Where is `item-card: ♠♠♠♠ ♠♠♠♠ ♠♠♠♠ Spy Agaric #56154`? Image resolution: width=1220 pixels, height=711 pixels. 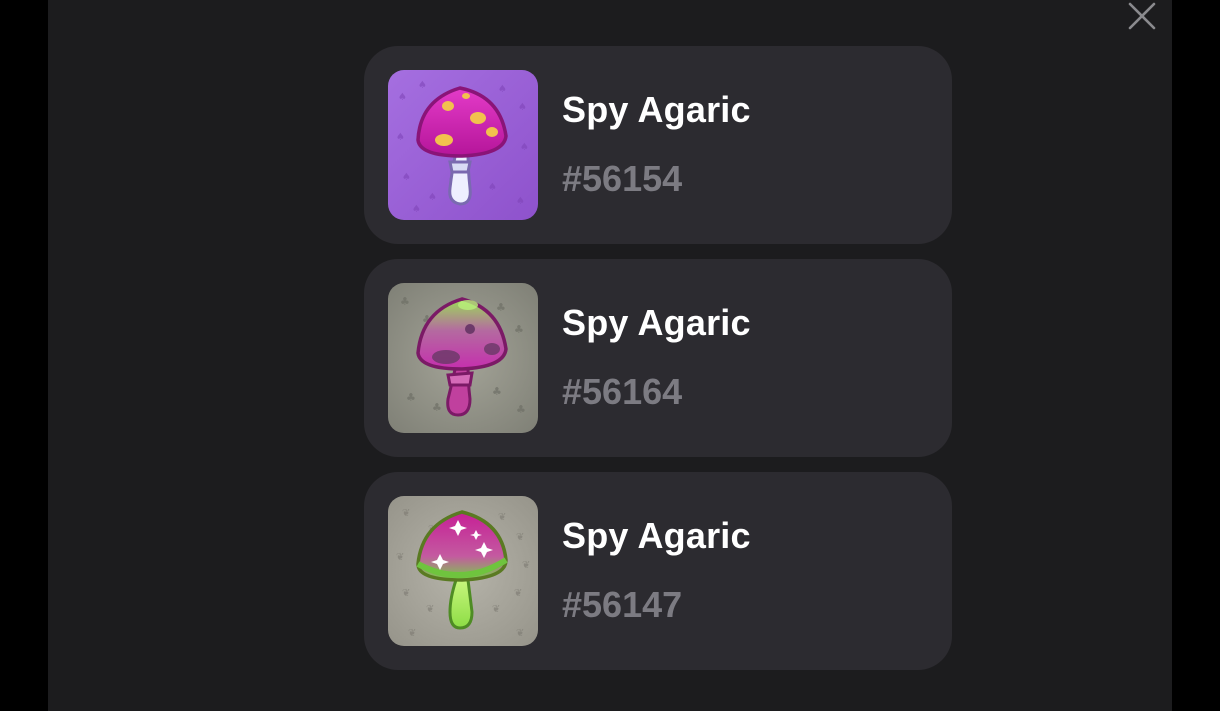 item-card: ♠♠♠♠ ♠♠♠♠ ♠♠♠♠ Spy Agaric #56154 is located at coordinates (658, 145).